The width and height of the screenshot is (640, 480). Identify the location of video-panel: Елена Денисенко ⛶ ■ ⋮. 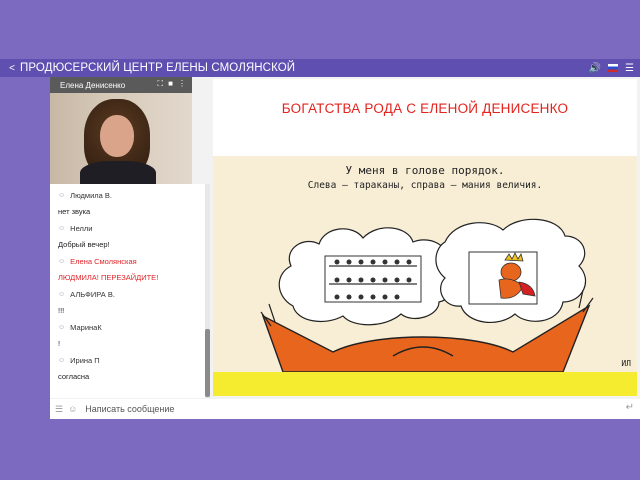
(121, 130).